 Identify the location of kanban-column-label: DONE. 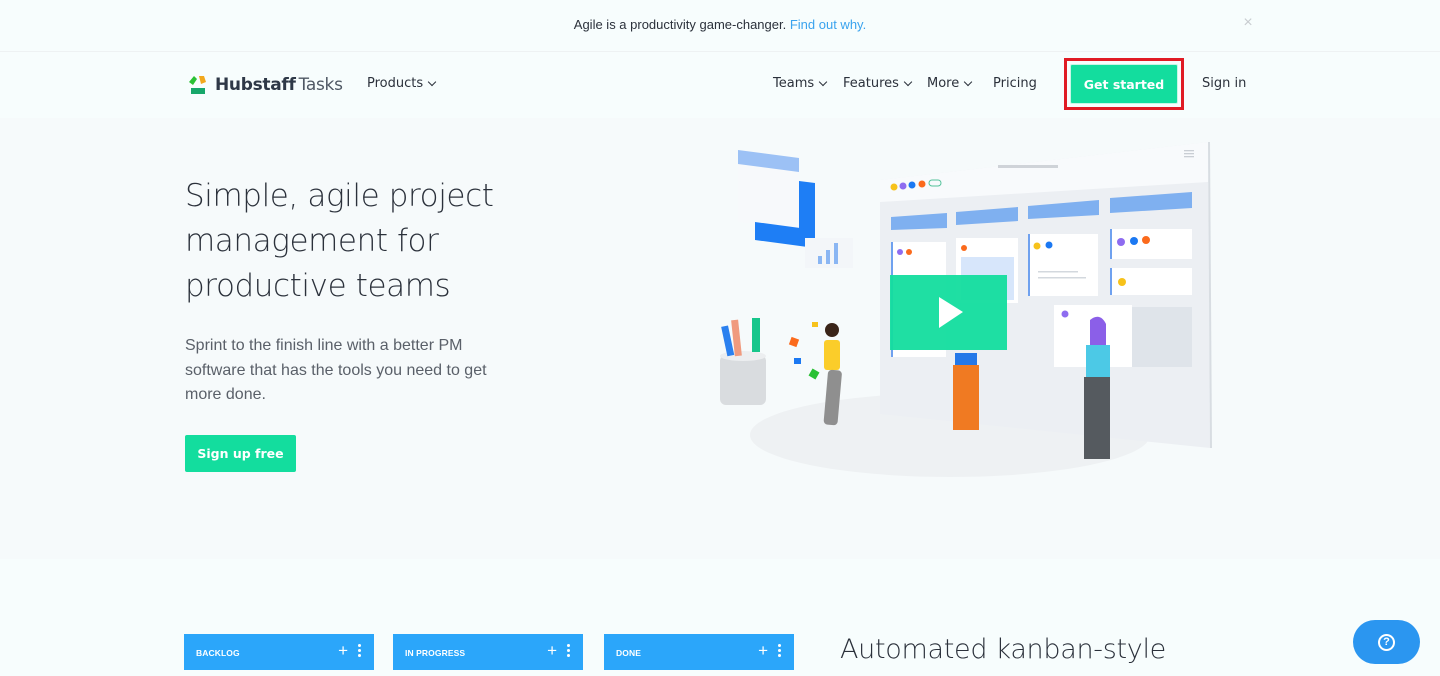
(628, 653).